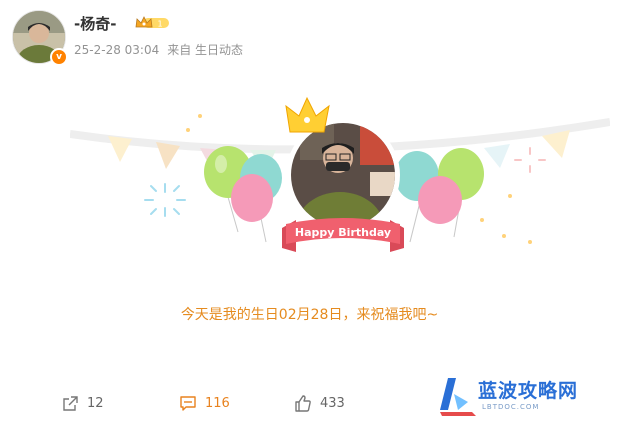 Image resolution: width=619 pixels, height=421 pixels. What do you see at coordinates (332, 403) in the screenshot?
I see `like-count: 433` at bounding box center [332, 403].